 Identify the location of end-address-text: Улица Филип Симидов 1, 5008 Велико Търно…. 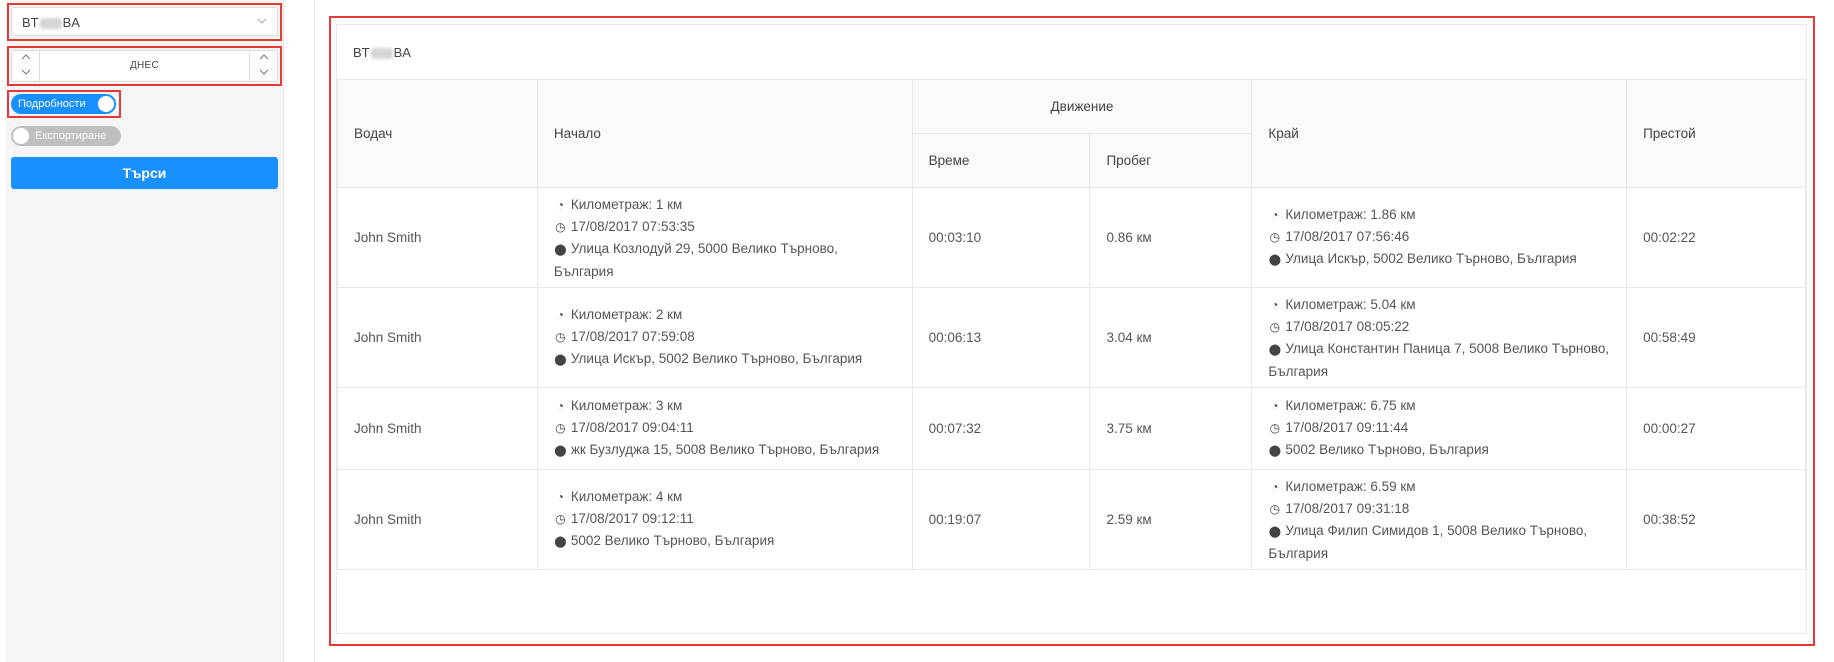
(1428, 541).